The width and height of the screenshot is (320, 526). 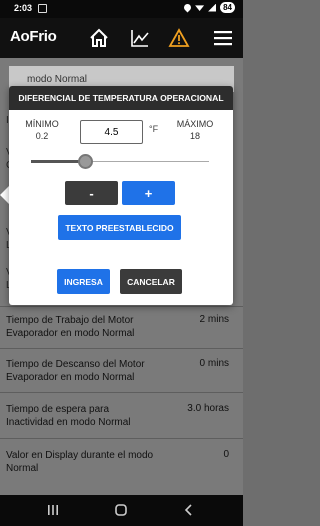 What do you see at coordinates (33, 36) in the screenshot?
I see `app-logo: AoFrio` at bounding box center [33, 36].